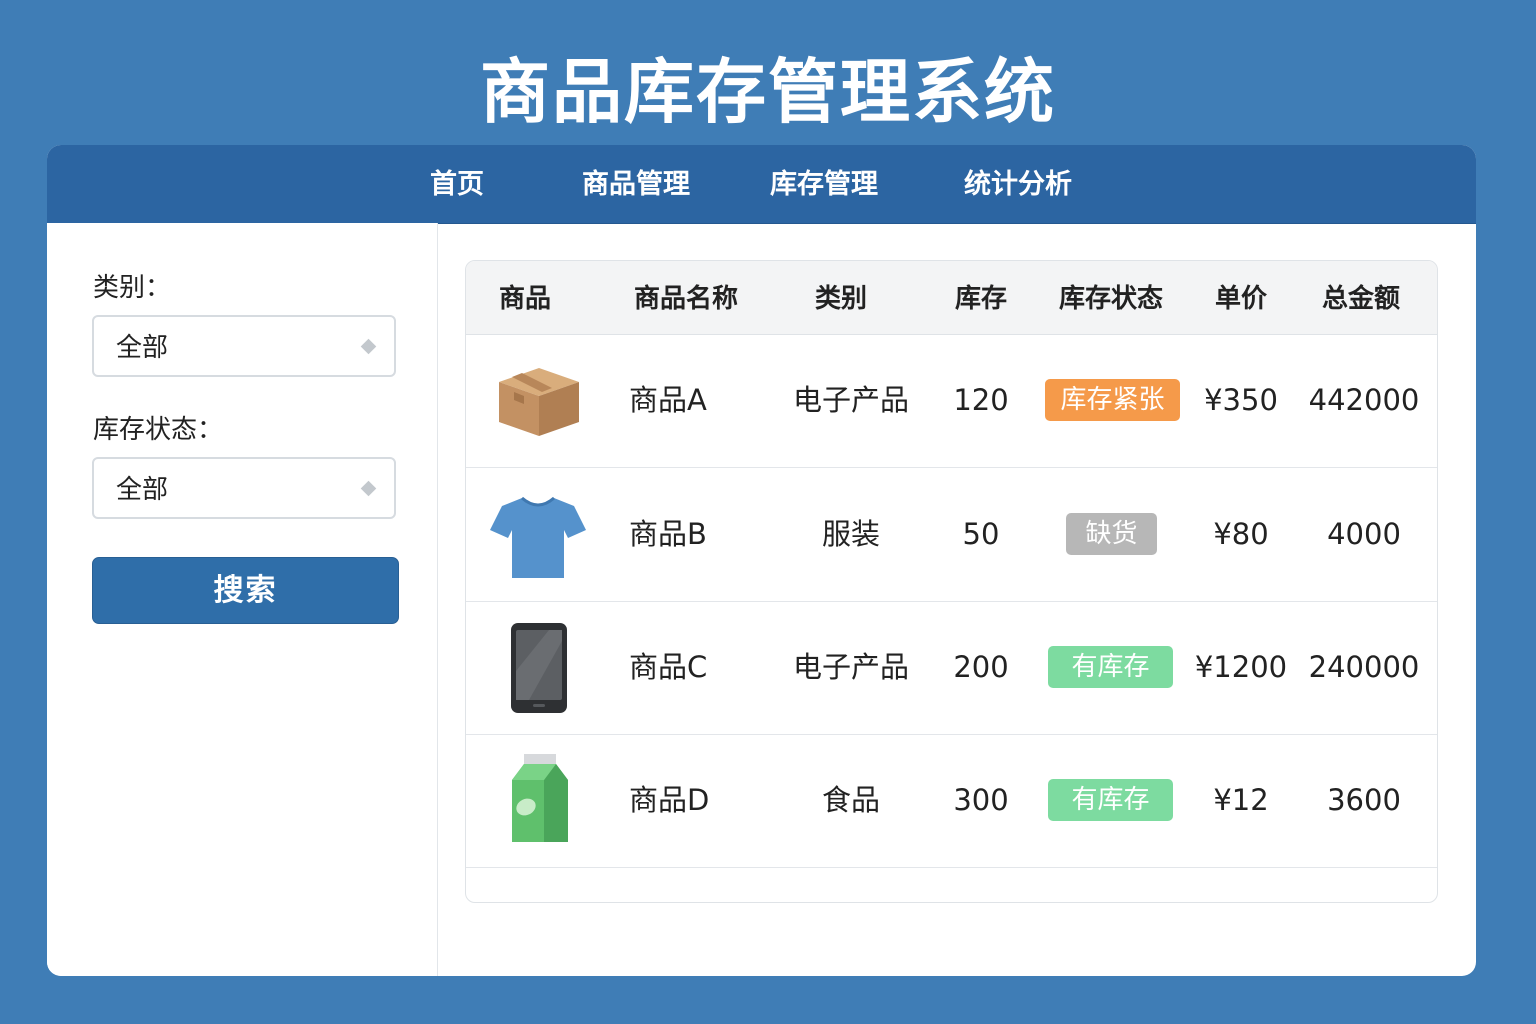  Describe the element at coordinates (951, 668) in the screenshot. I see `table-row: 商品C 电子产品 200 有库存 ¥1200 240000` at that location.